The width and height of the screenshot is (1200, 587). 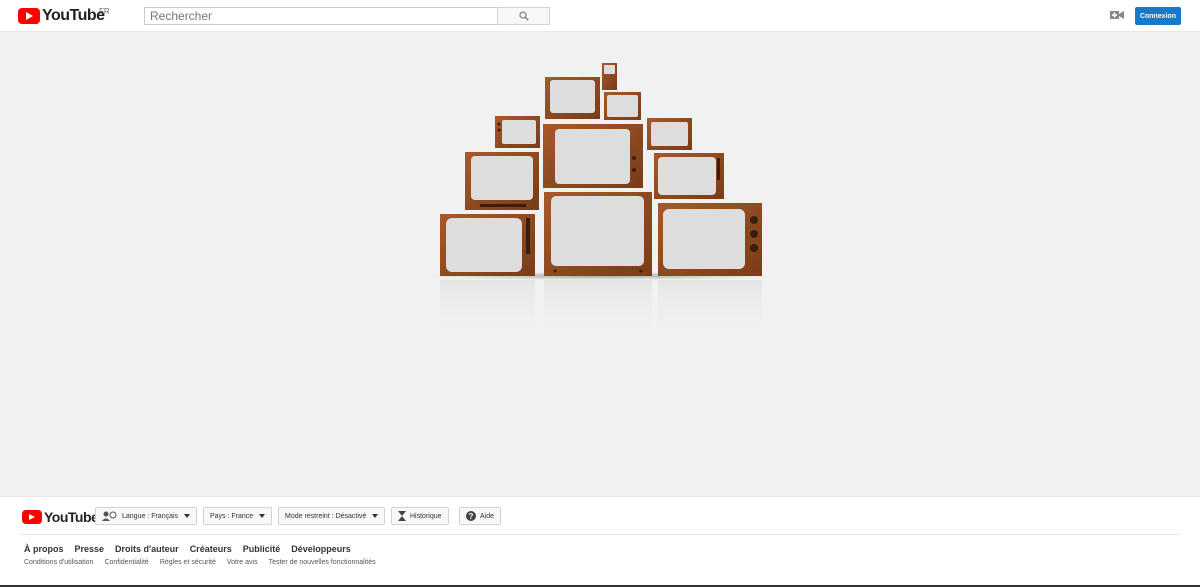 I want to click on language-label: Langue : Français, so click(x=150, y=516).